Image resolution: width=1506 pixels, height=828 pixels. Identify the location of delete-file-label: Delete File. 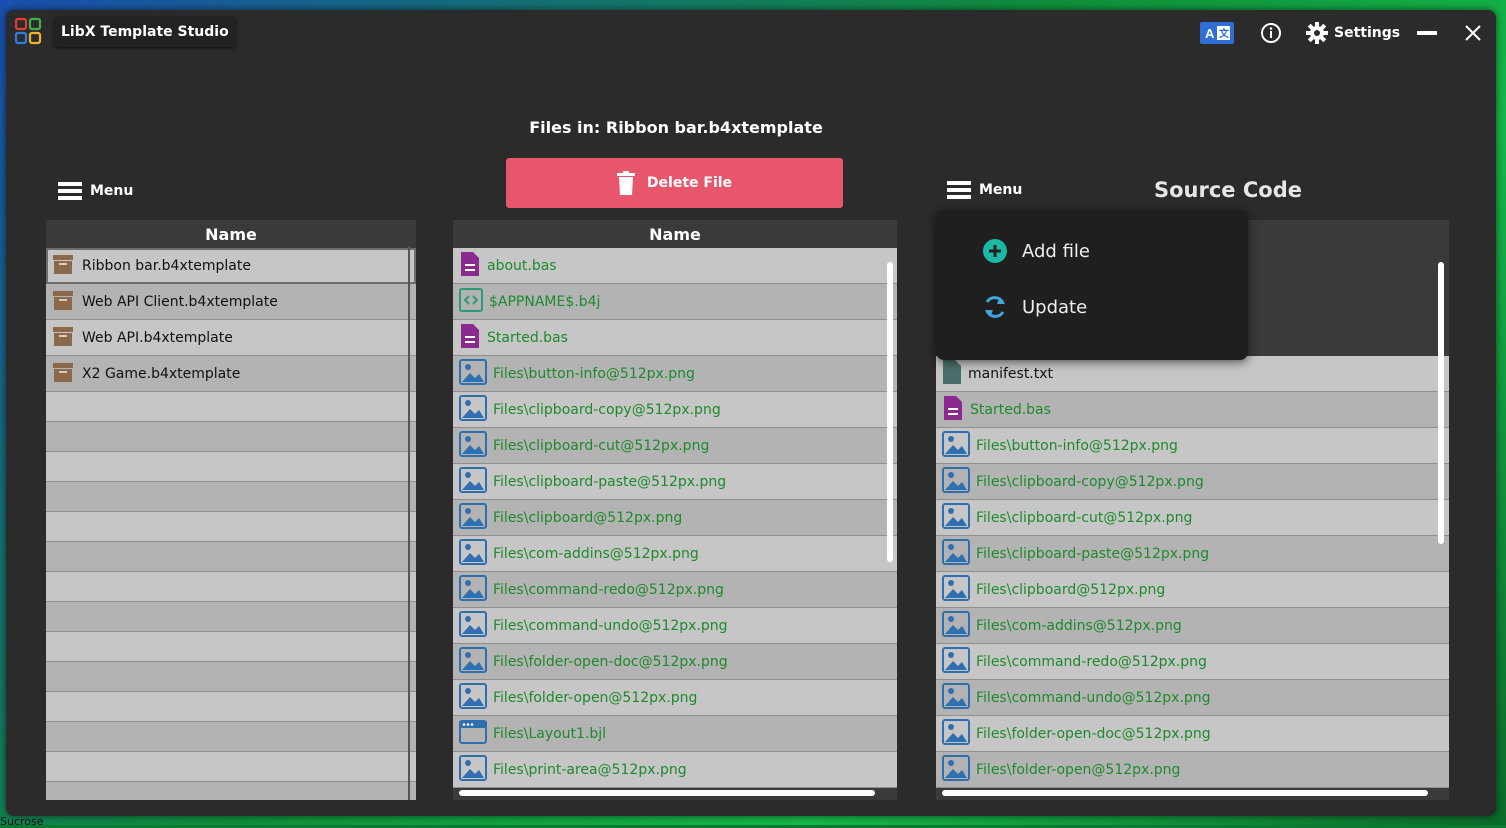
(689, 183).